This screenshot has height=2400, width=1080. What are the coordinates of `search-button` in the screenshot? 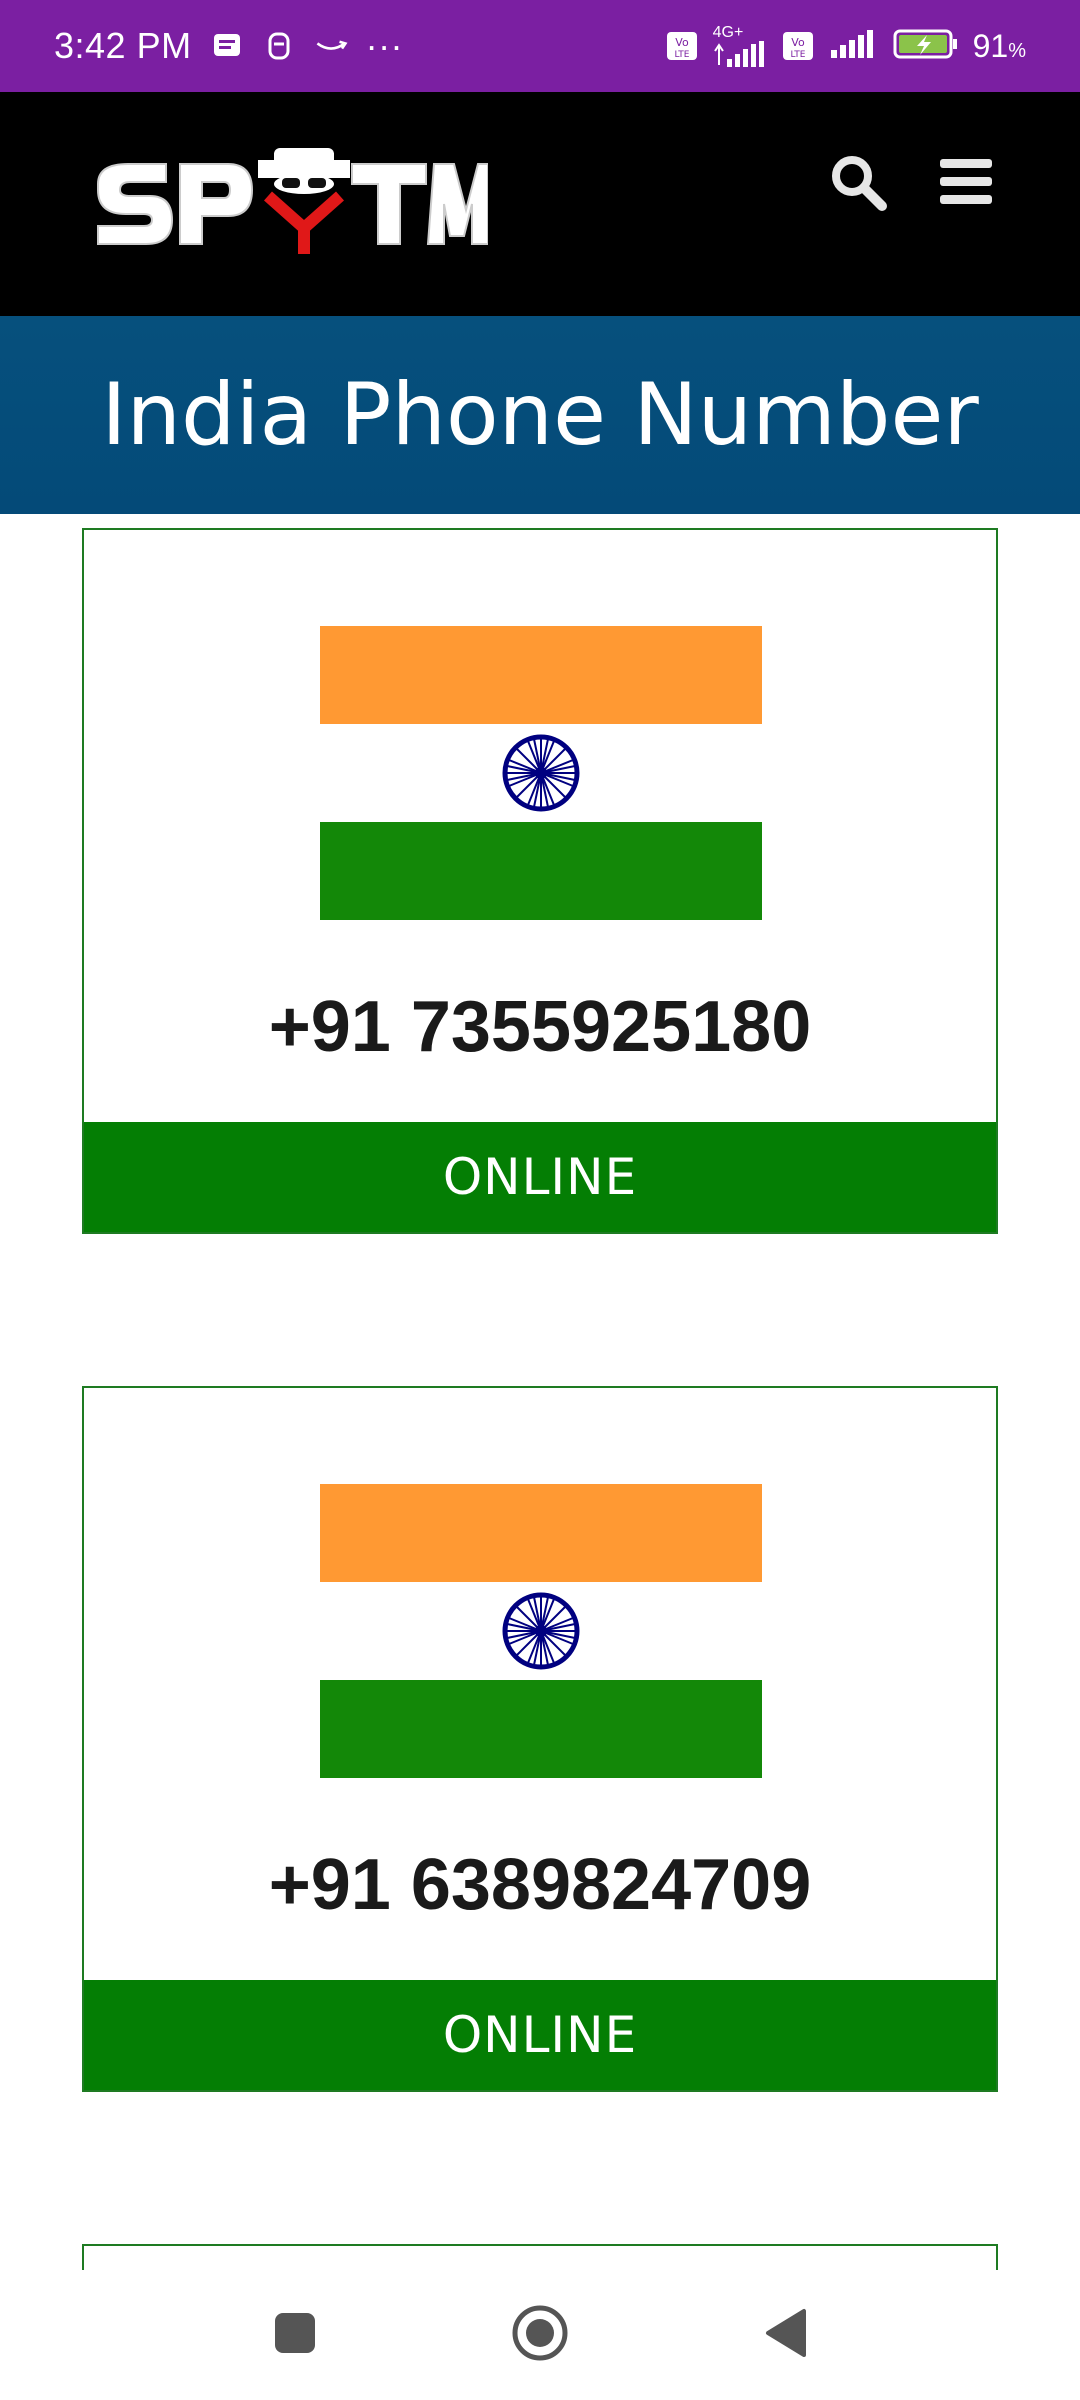 It's located at (858, 184).